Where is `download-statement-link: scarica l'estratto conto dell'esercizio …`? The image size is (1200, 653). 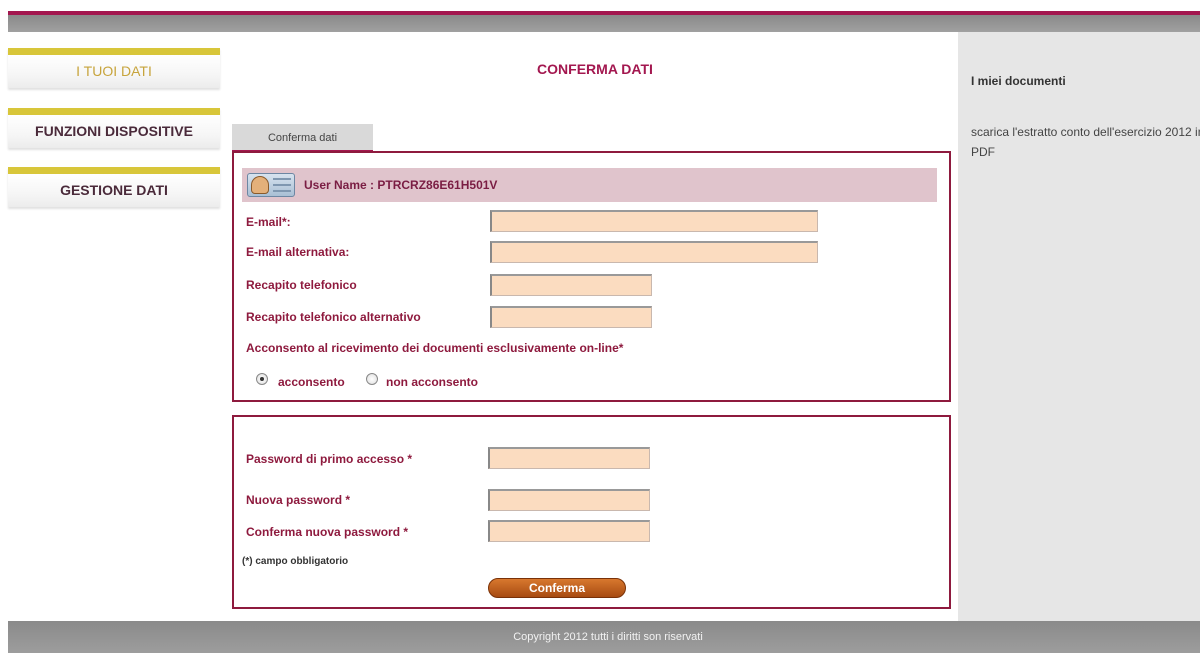
download-statement-link: scarica l'estratto conto dell'esercizio … is located at coordinates (1085, 142).